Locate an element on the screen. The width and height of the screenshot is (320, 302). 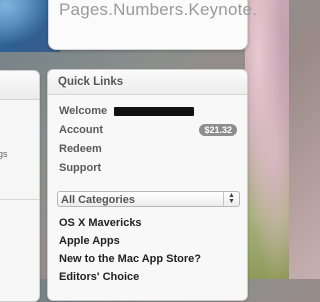
banner-text: Pages.Numbers.Keynote. is located at coordinates (158, 9).